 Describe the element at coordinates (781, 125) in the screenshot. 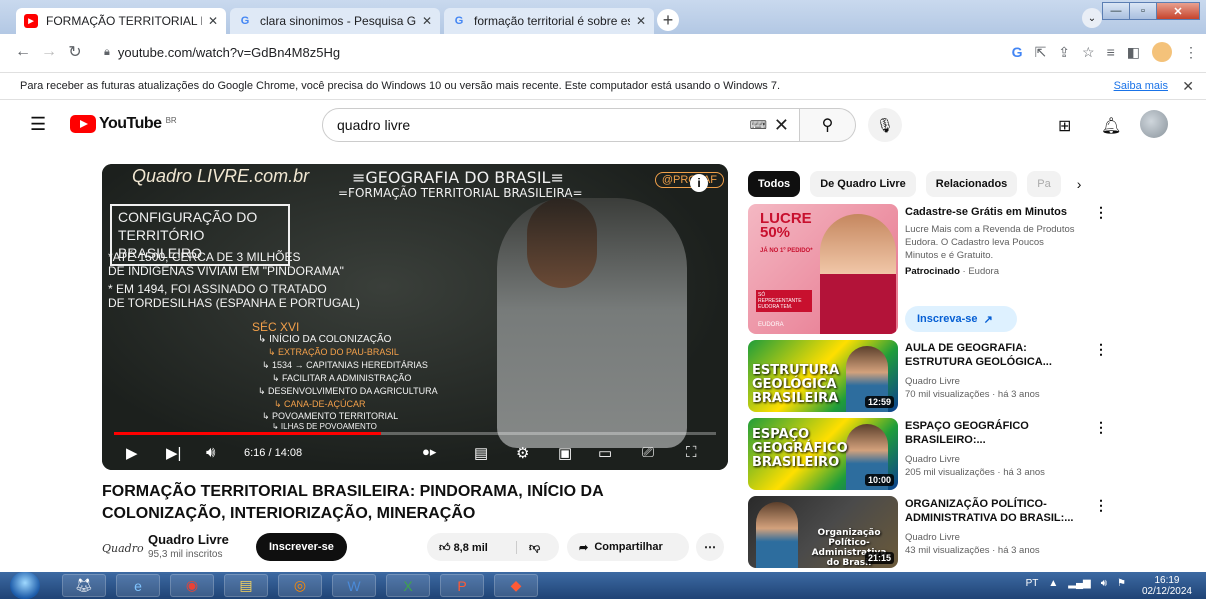

I see `clear-search-icon: ✕` at that location.